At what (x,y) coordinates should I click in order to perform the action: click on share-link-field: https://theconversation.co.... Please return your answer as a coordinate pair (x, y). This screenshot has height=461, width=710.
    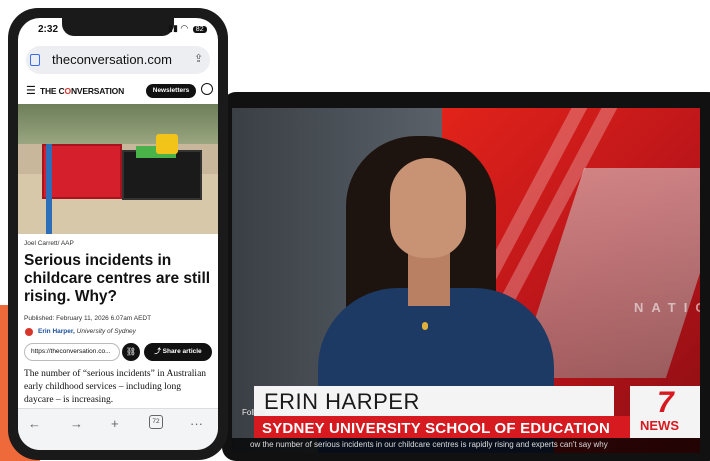
    Looking at the image, I should click on (72, 352).